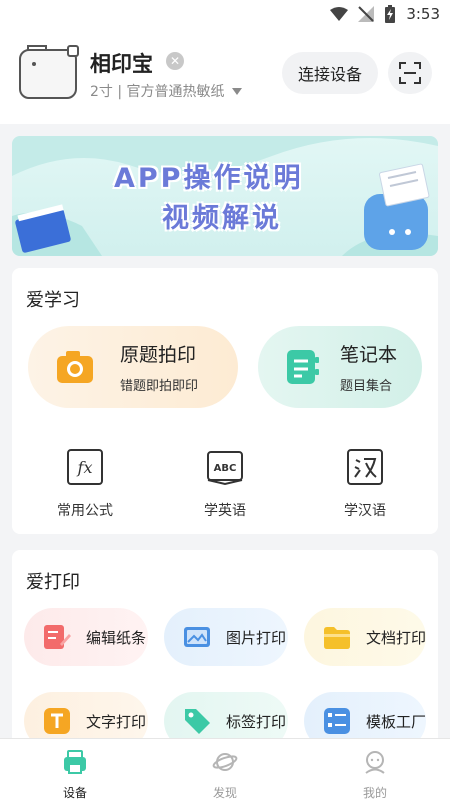 The height and width of the screenshot is (800, 450). What do you see at coordinates (121, 64) in the screenshot?
I see `device-name: 相印宝` at bounding box center [121, 64].